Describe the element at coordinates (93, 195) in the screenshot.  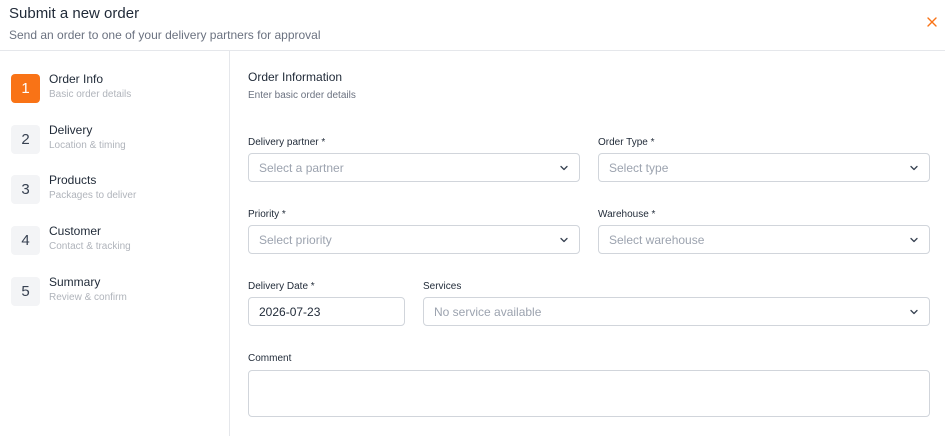
I see `step-description: Packages to deliver` at that location.